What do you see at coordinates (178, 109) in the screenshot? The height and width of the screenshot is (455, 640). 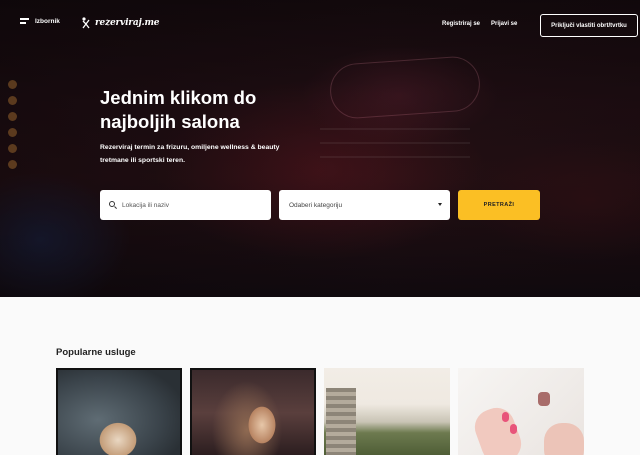 I see `hero-title: Jednim klikom do najboljih salona` at bounding box center [178, 109].